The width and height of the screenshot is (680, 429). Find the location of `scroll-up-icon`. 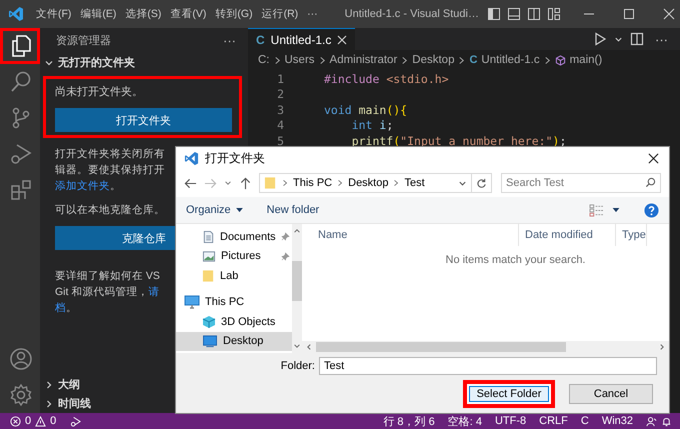

scroll-up-icon is located at coordinates (296, 231).